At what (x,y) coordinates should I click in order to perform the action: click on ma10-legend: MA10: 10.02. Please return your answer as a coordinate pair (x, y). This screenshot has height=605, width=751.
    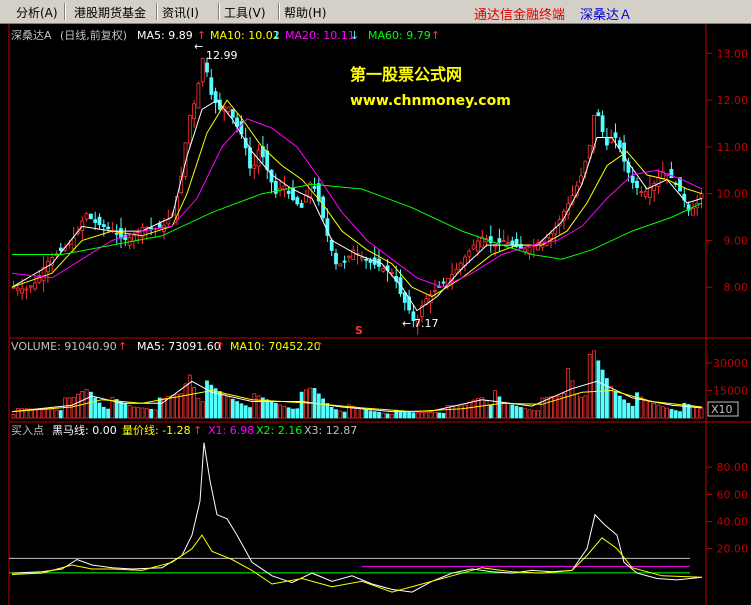
    Looking at the image, I should click on (245, 35).